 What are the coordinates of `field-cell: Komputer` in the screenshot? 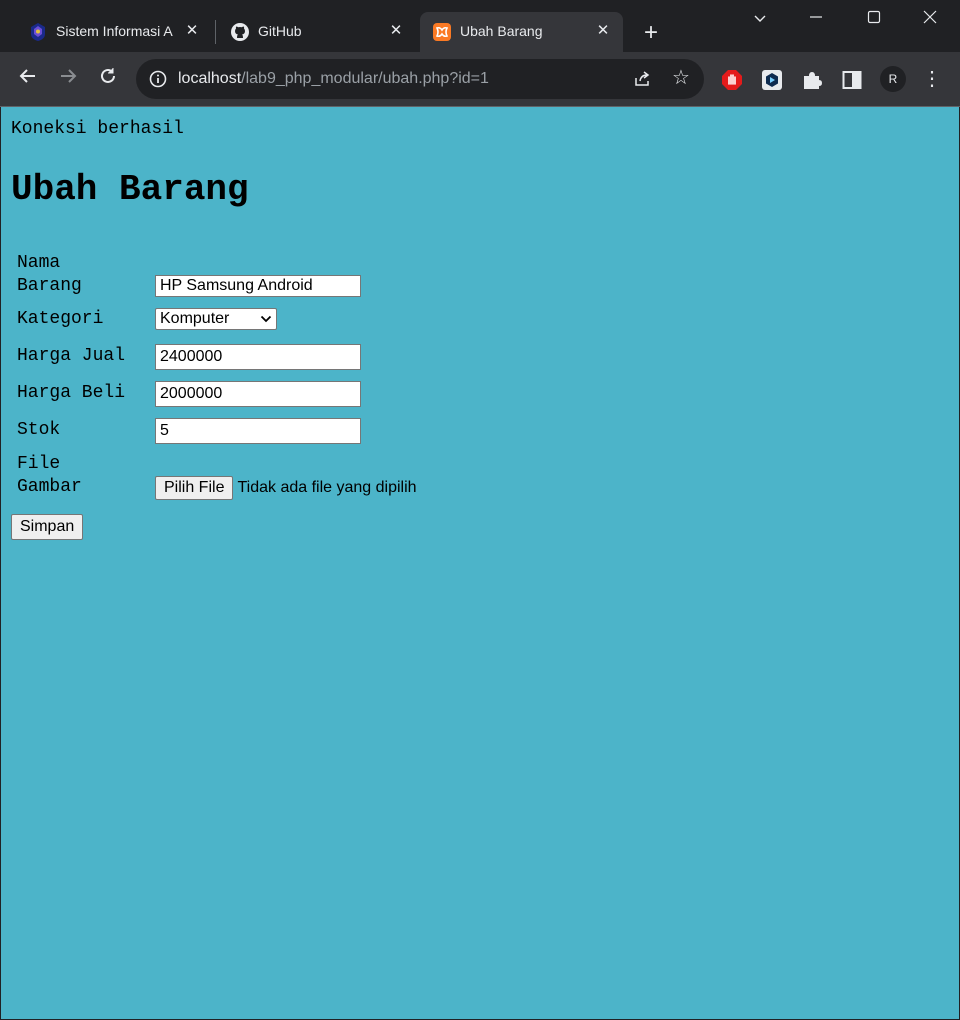 It's located at (285, 319).